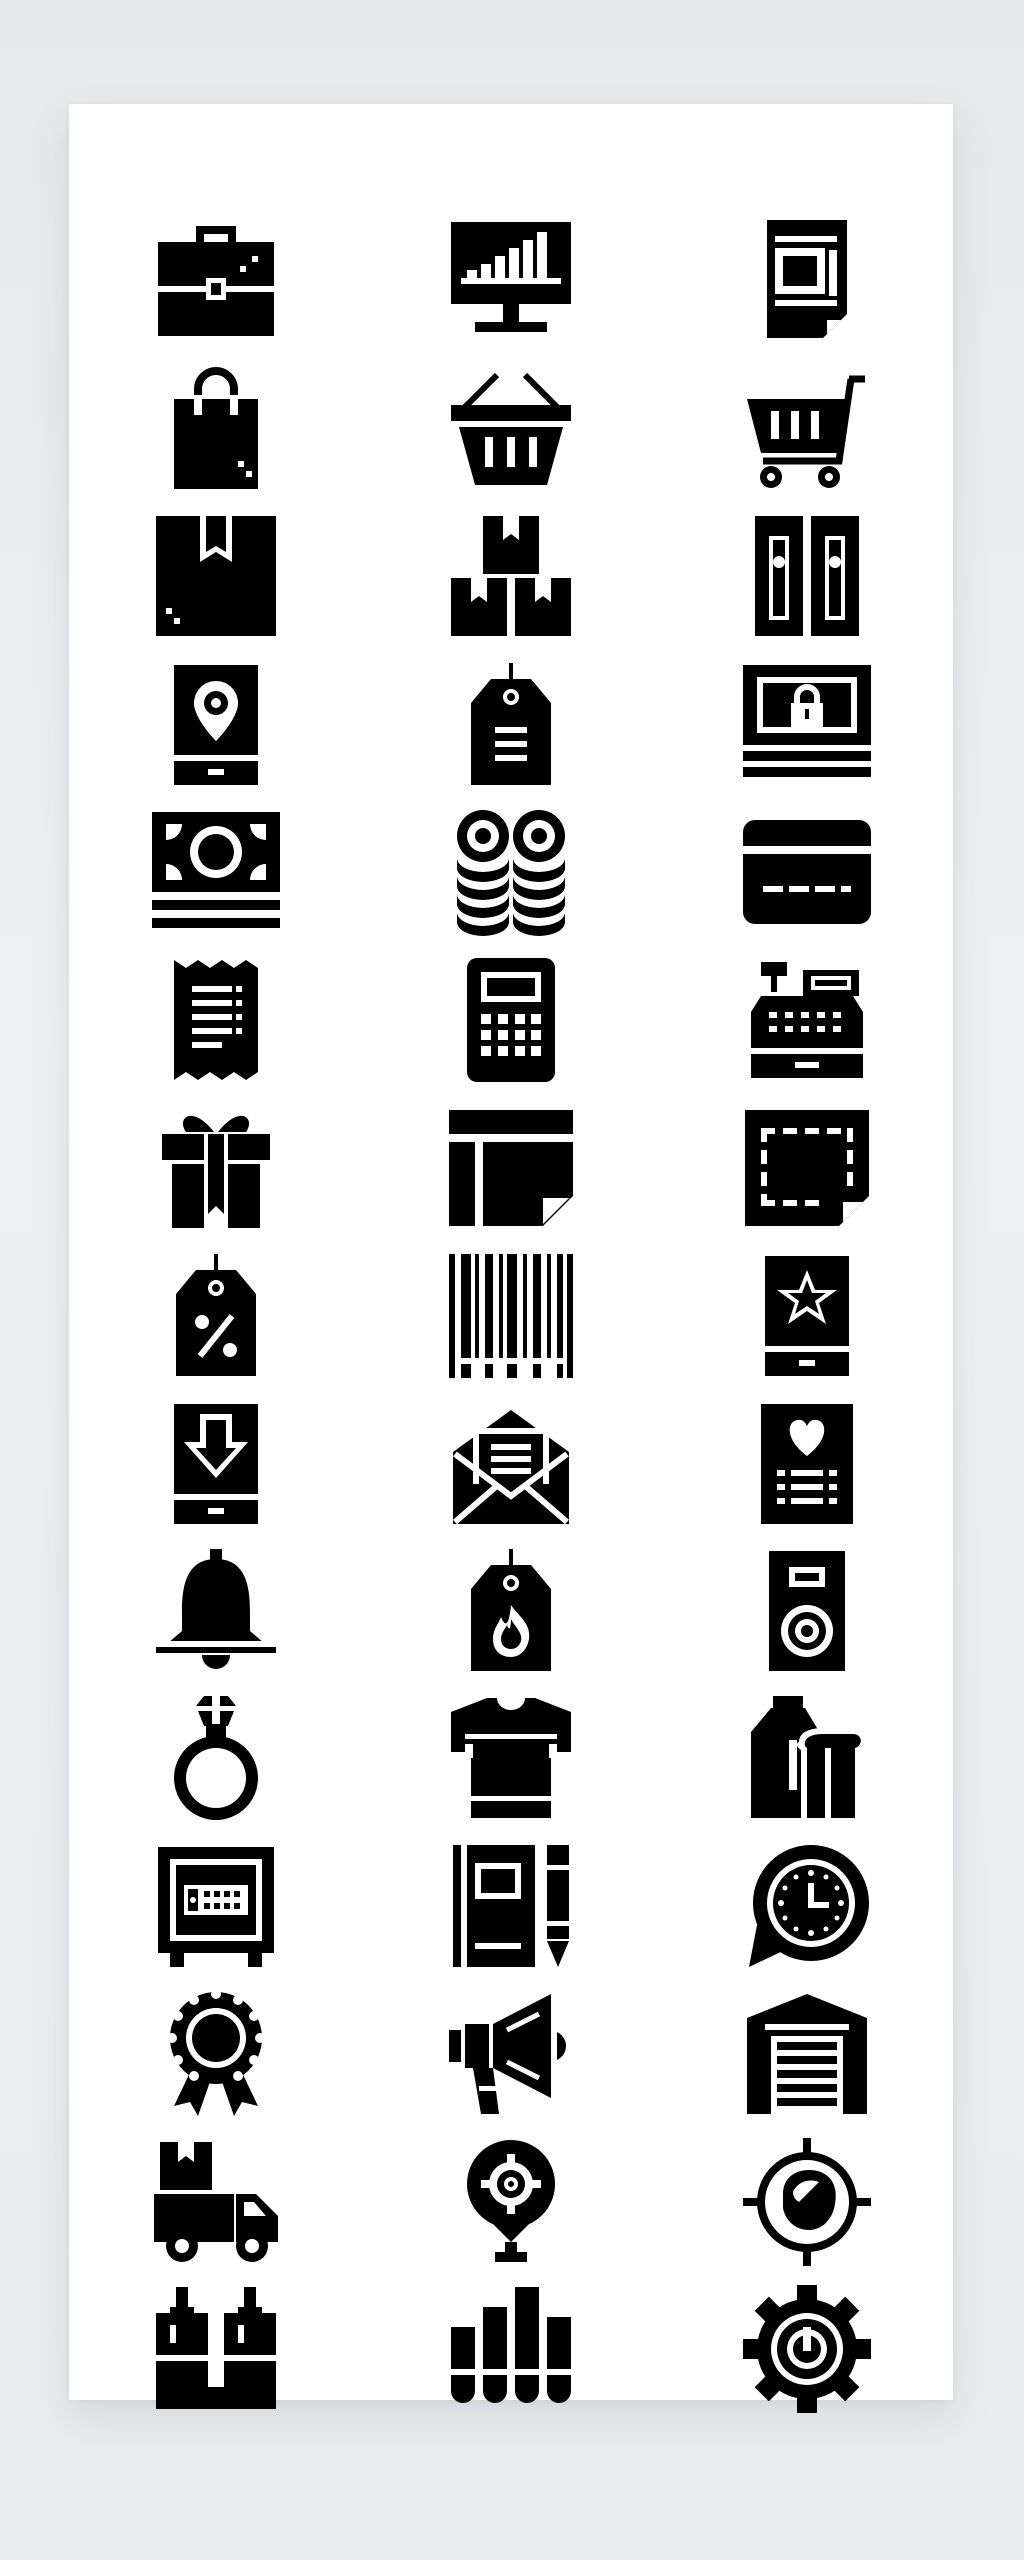  I want to click on gift-icon, so click(216, 1168).